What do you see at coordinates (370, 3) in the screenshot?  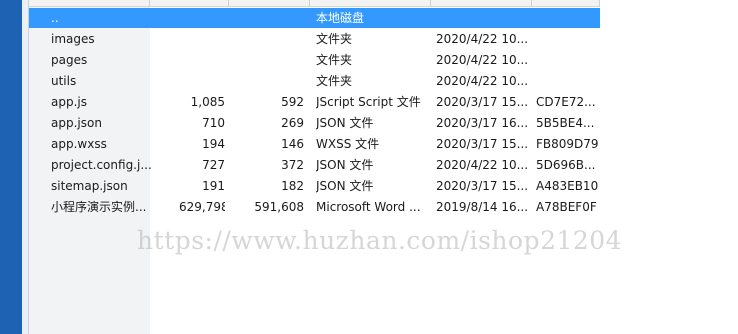 I see `column-header-type` at bounding box center [370, 3].